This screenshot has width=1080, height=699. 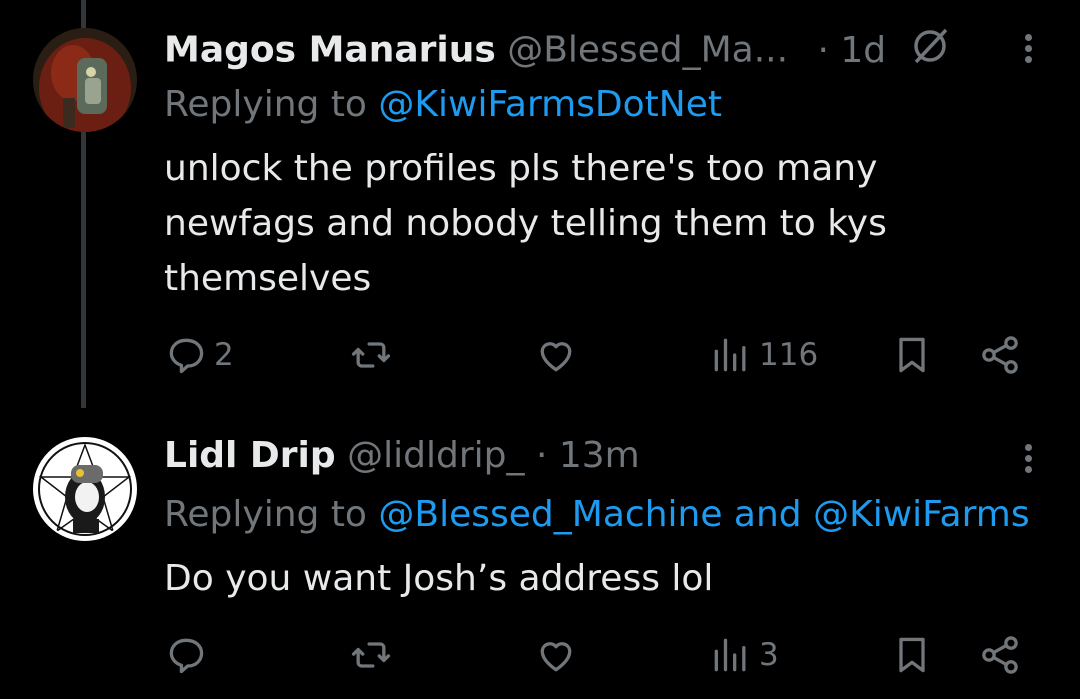 What do you see at coordinates (769, 655) in the screenshot?
I see `view-count: 3` at bounding box center [769, 655].